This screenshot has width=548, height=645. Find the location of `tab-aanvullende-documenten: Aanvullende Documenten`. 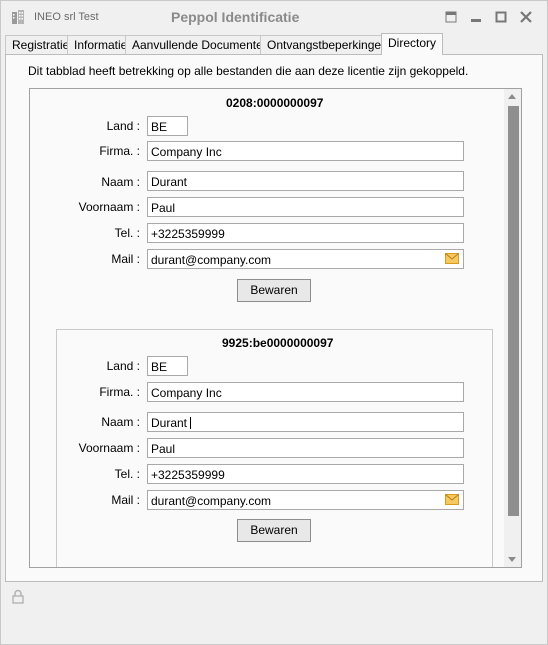

tab-aanvullende-documenten: Aanvullende Documenten is located at coordinates (201, 44).